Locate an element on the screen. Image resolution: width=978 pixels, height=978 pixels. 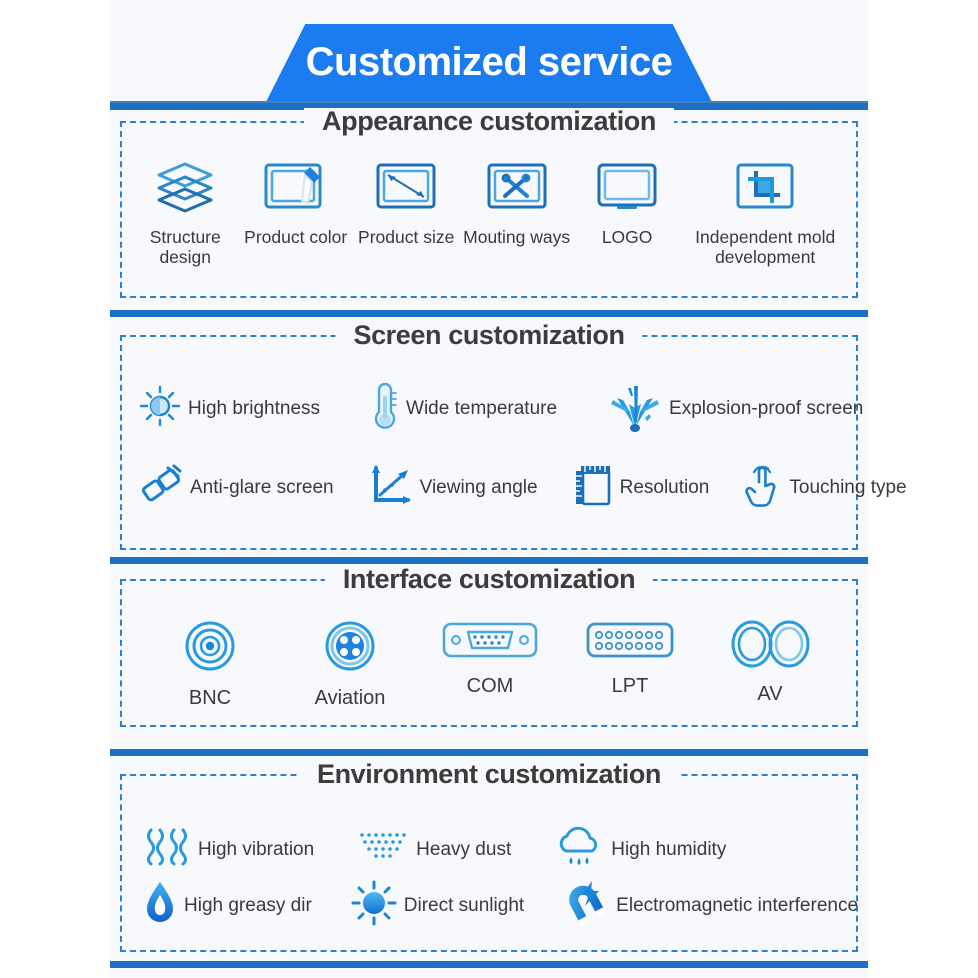
item-label: Direct sunlight is located at coordinates (464, 905).